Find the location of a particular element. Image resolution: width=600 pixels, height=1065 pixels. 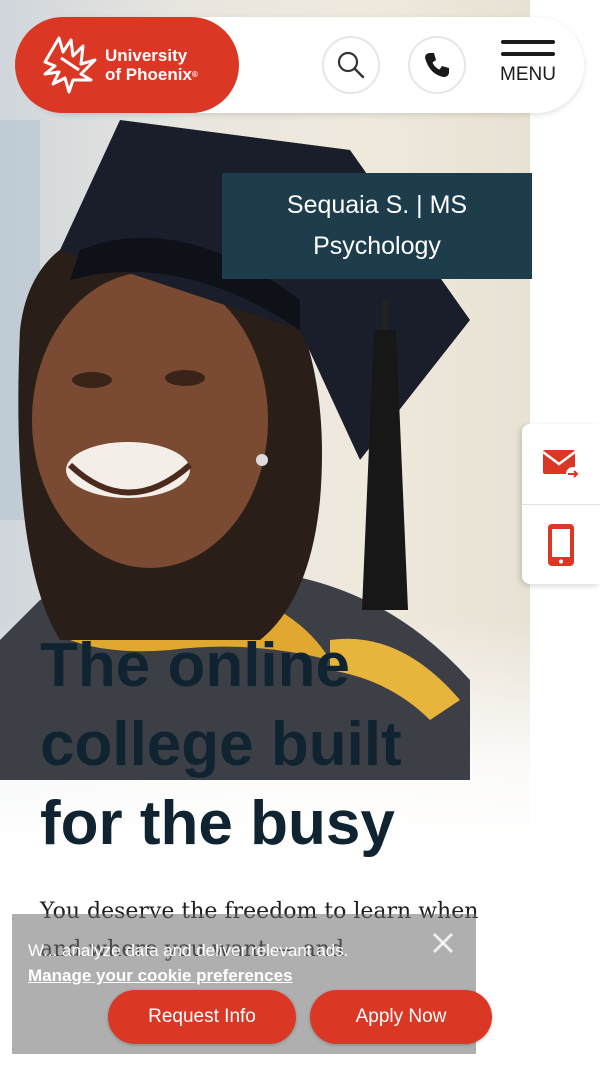

logo-line-2: of Phoenix® is located at coordinates (151, 74).